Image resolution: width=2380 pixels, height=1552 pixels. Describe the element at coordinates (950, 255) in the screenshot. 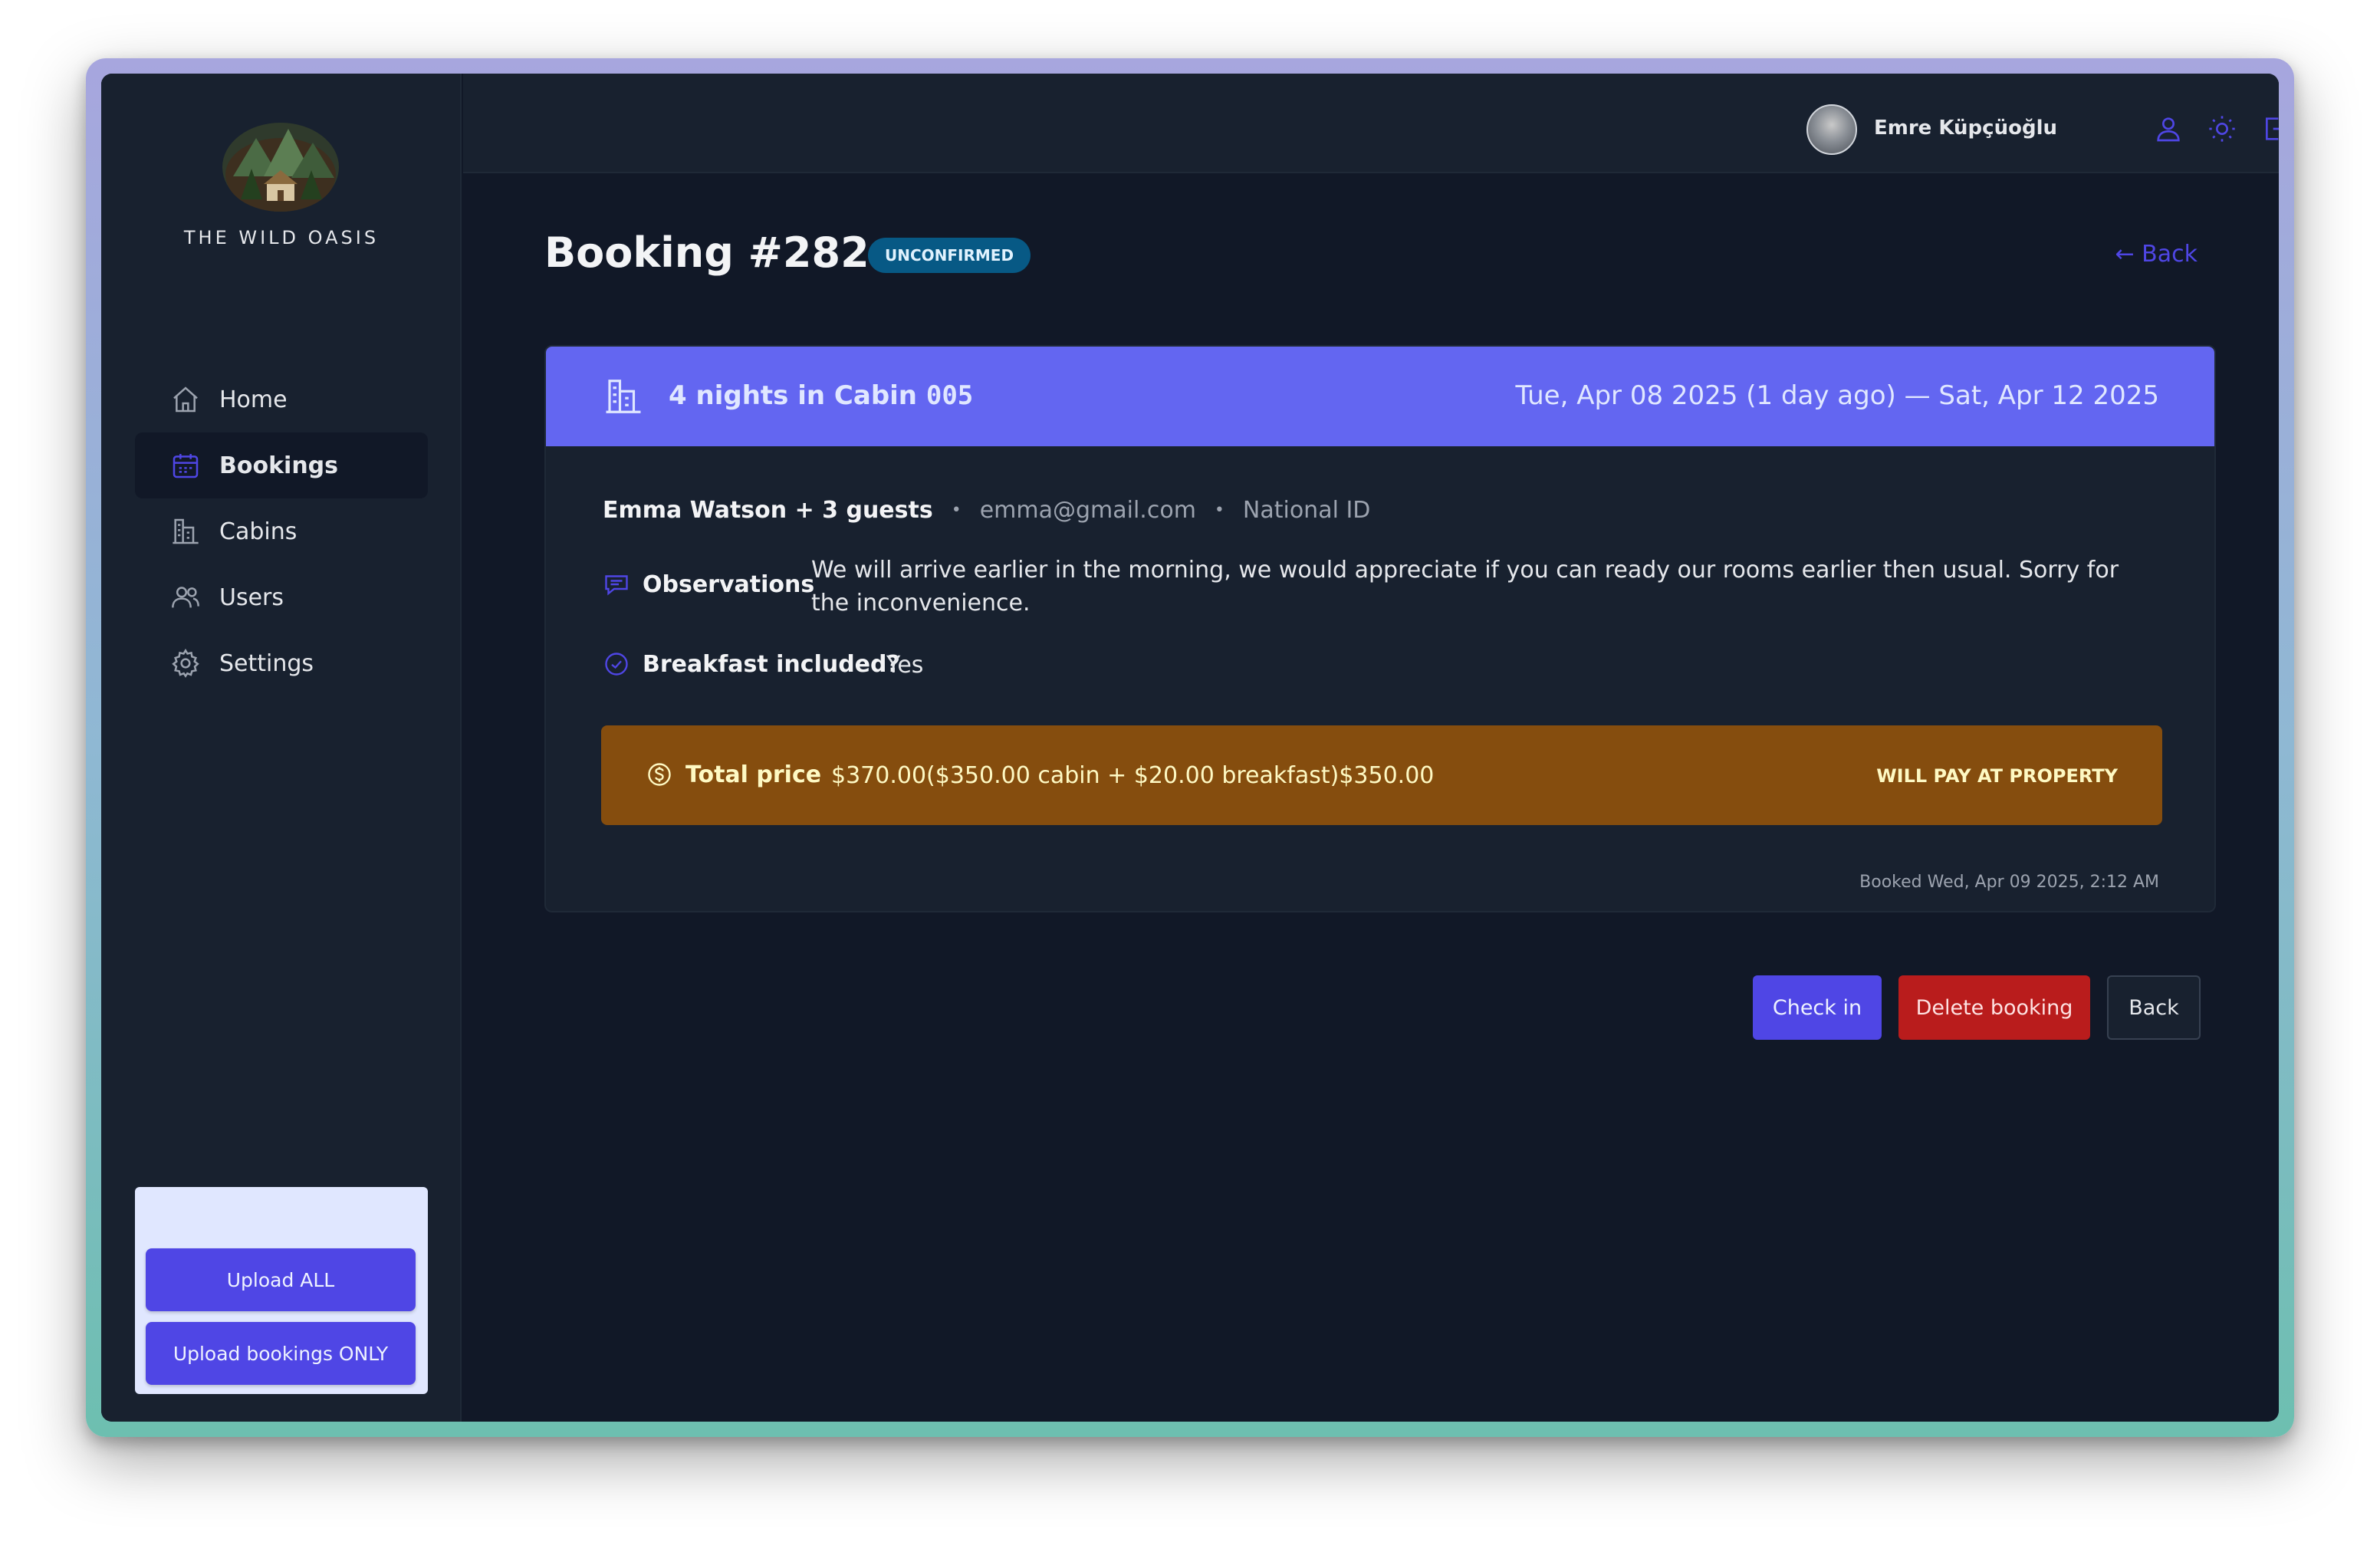

I see `status-badge: UNCONFIRMED` at that location.